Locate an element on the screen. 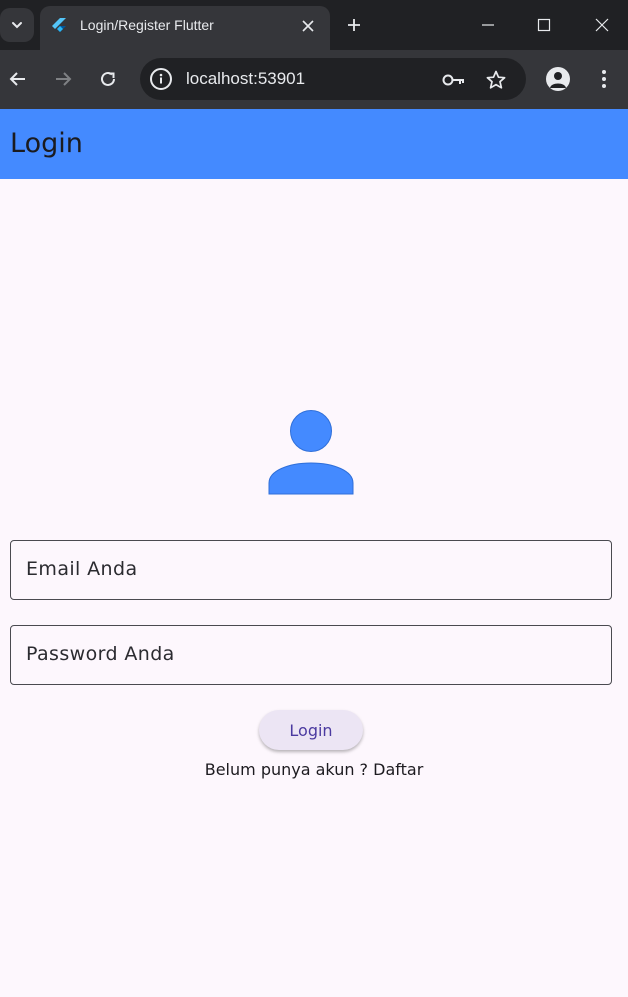 The image size is (628, 997). tab-search-button is located at coordinates (17, 25).